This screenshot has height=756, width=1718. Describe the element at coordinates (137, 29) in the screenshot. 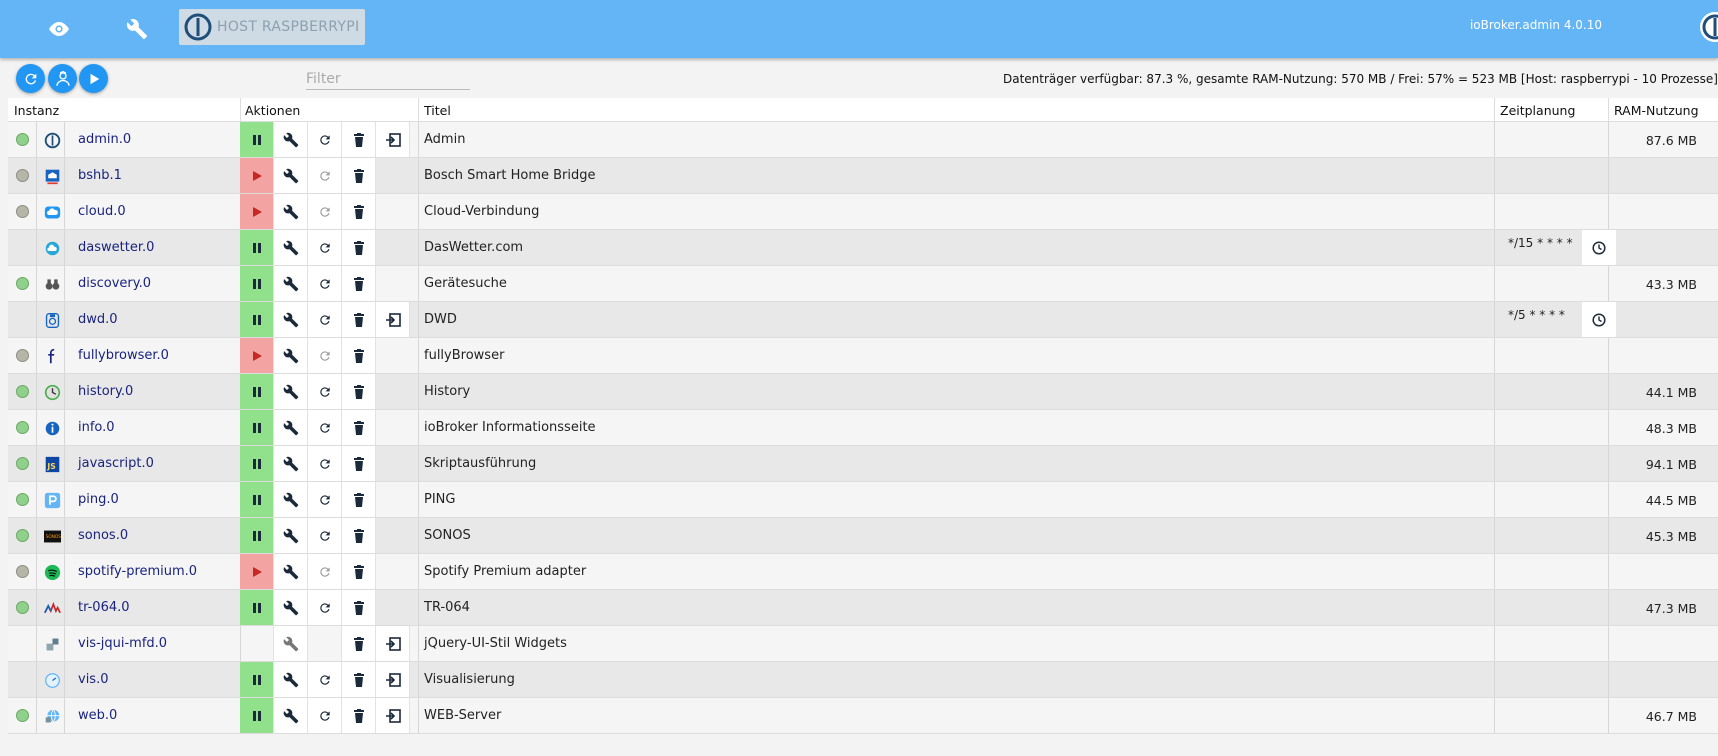

I see `wrench-icon` at that location.